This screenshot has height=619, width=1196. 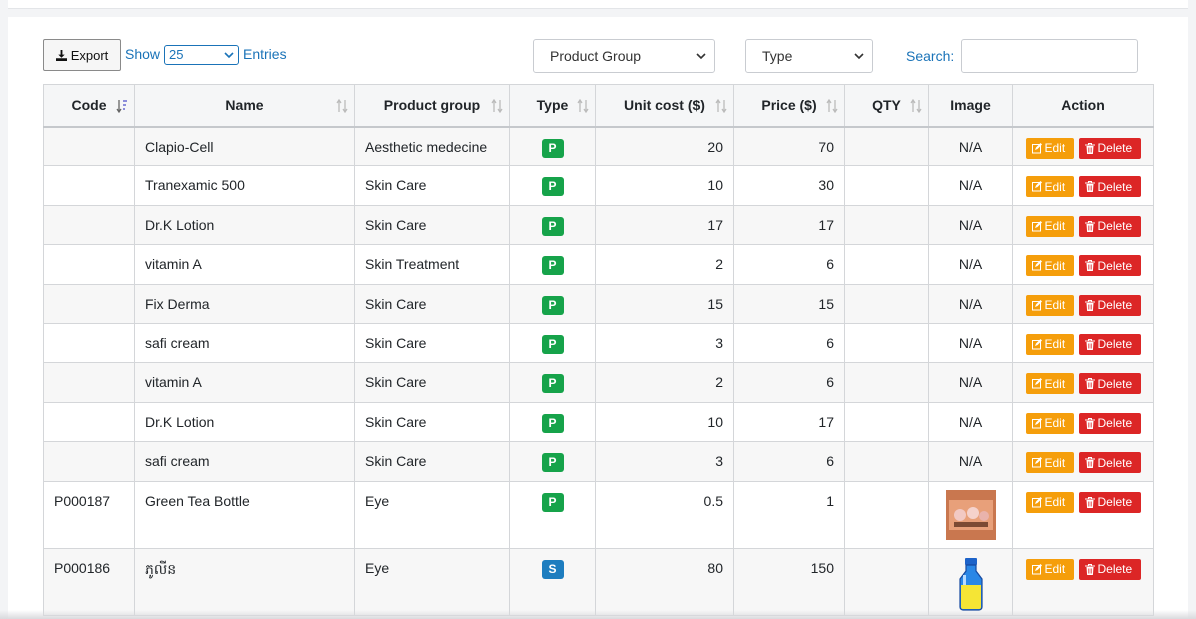 I want to click on top-strip, so click(x=598, y=4).